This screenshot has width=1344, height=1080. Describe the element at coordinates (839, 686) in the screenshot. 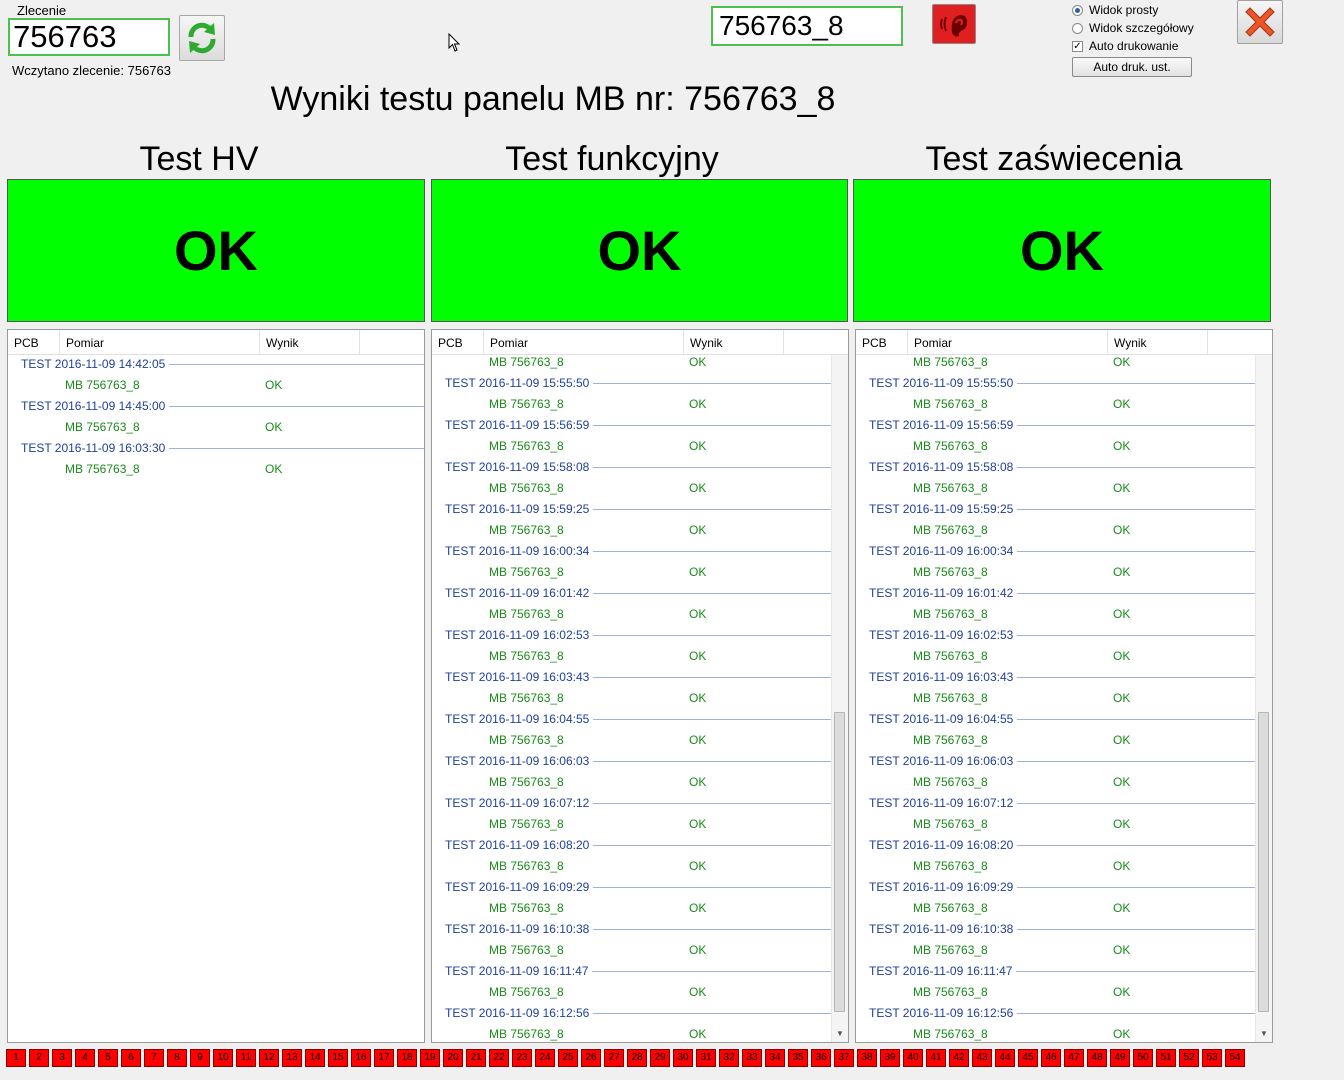

I see `vertical-scrollbar: ▲ ▼` at that location.